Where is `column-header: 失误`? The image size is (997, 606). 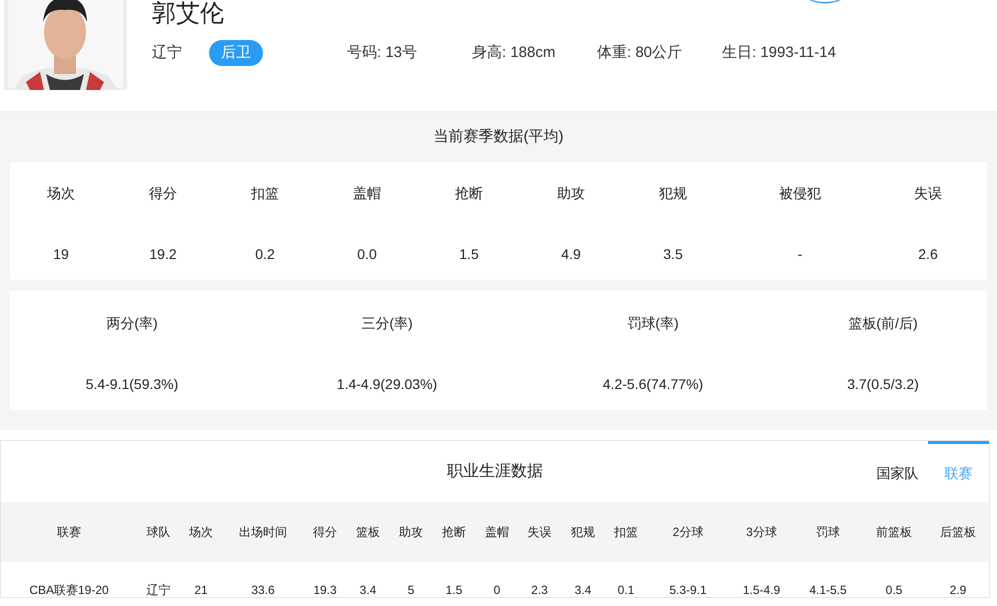
column-header: 失误 is located at coordinates (539, 532).